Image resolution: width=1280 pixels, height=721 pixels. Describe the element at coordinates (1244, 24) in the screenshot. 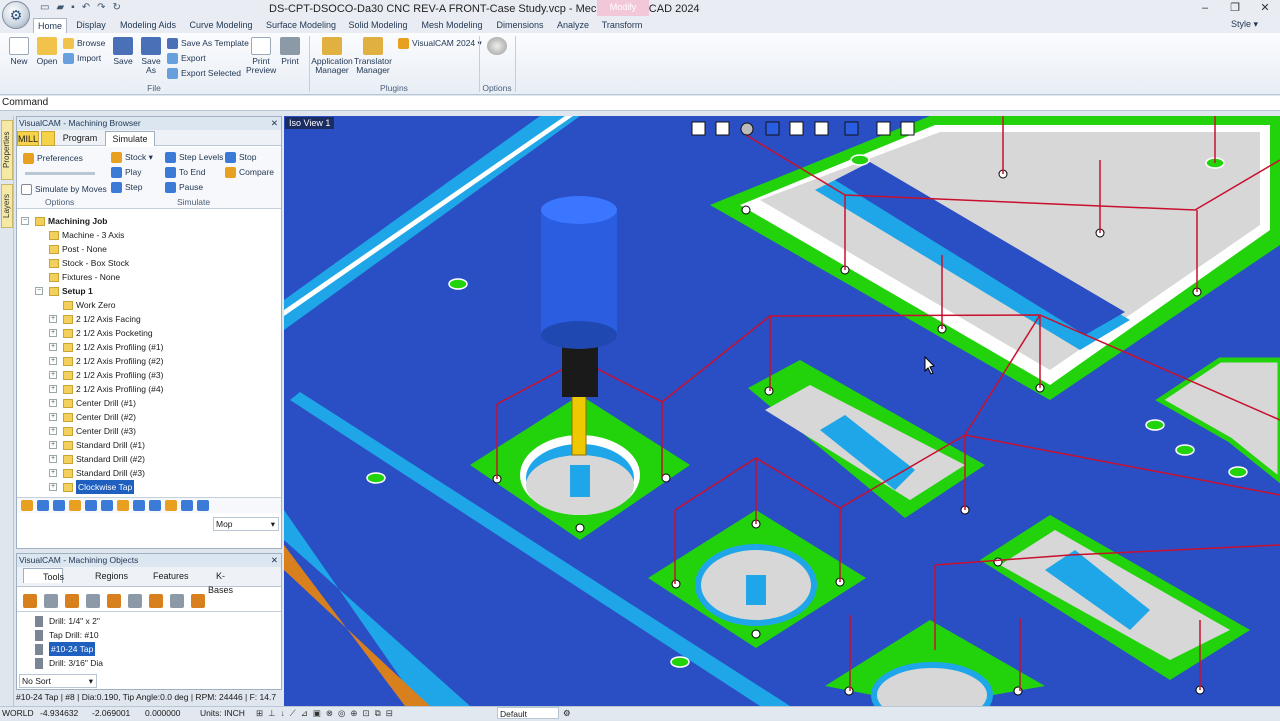

I see `style-menu: Style ▾` at that location.